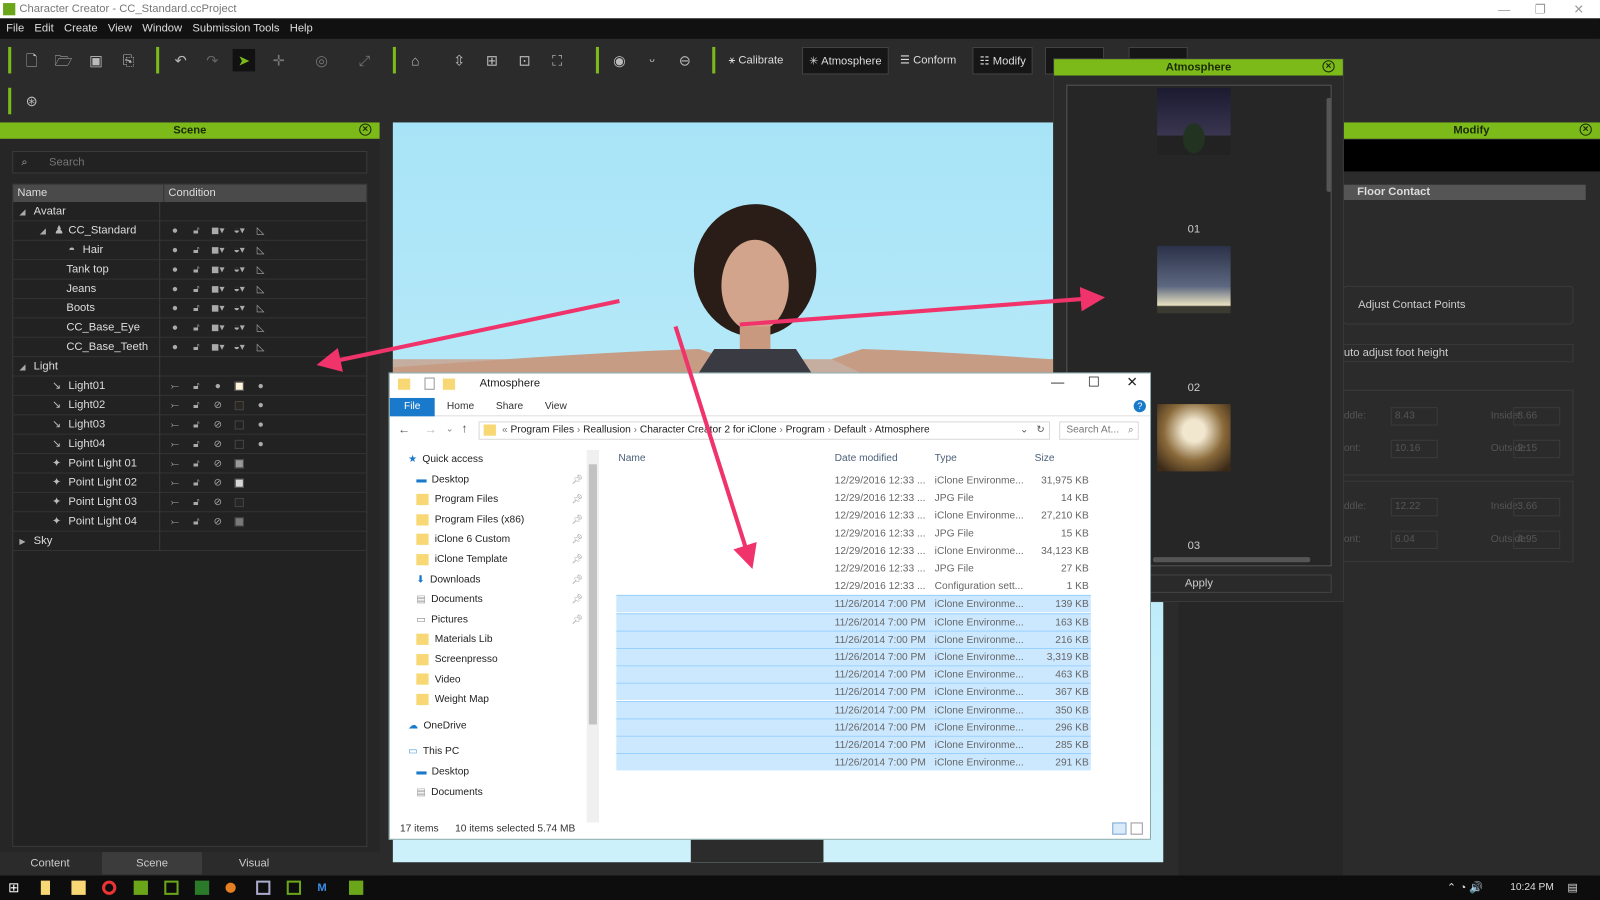 This screenshot has width=1600, height=900. What do you see at coordinates (263, 887) in the screenshot?
I see `window-app-icon` at bounding box center [263, 887].